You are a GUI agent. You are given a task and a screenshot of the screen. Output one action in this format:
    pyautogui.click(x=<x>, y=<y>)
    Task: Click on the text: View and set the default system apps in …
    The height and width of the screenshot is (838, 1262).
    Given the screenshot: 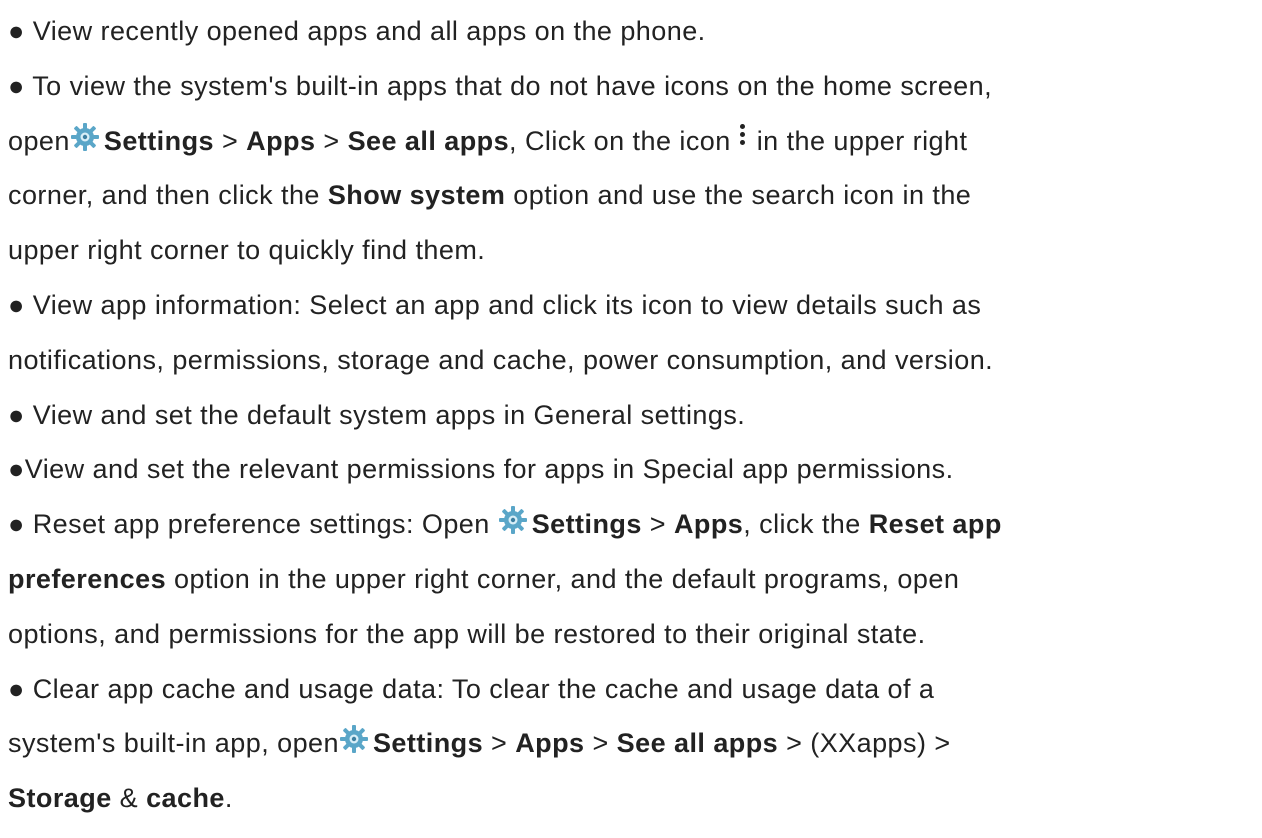 What is the action you would take?
    pyautogui.click(x=385, y=414)
    